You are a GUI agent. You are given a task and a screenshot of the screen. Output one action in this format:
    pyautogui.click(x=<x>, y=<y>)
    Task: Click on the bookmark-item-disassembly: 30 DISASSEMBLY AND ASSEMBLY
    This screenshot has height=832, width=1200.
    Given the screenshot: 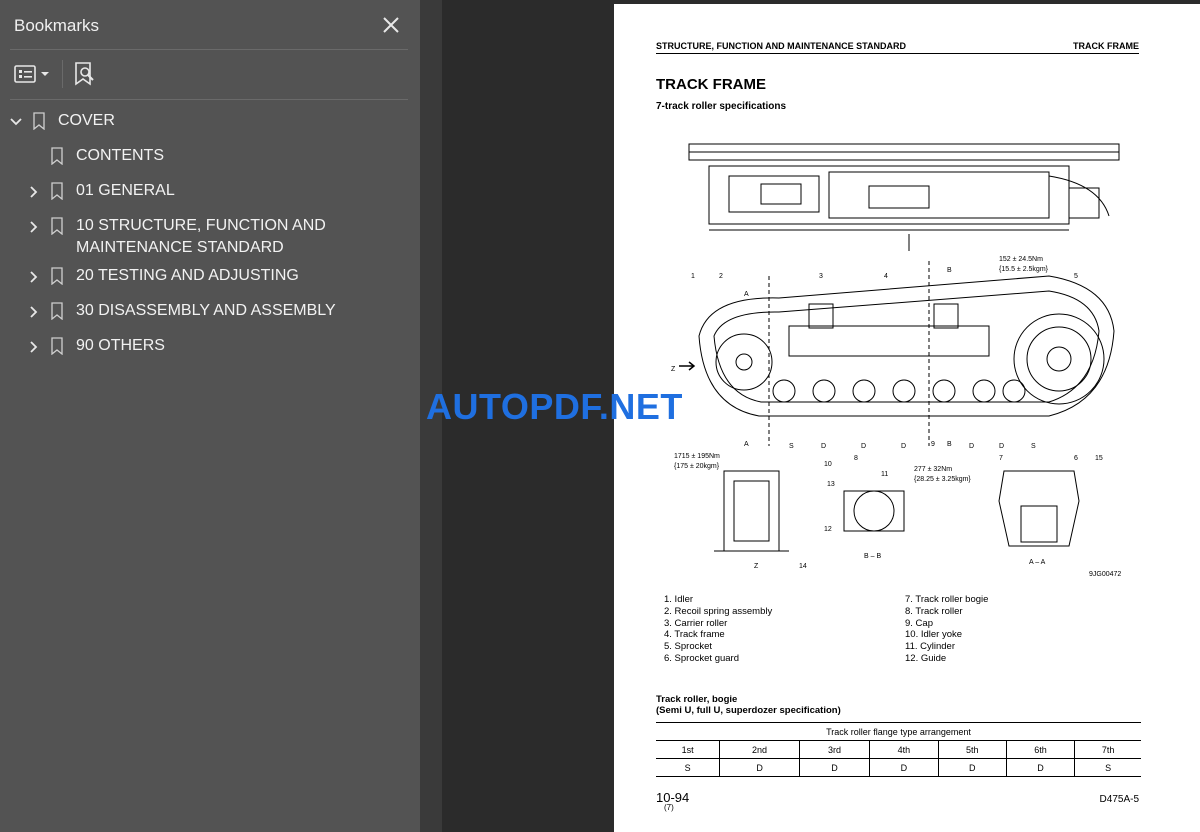 What is the action you would take?
    pyautogui.click(x=205, y=312)
    